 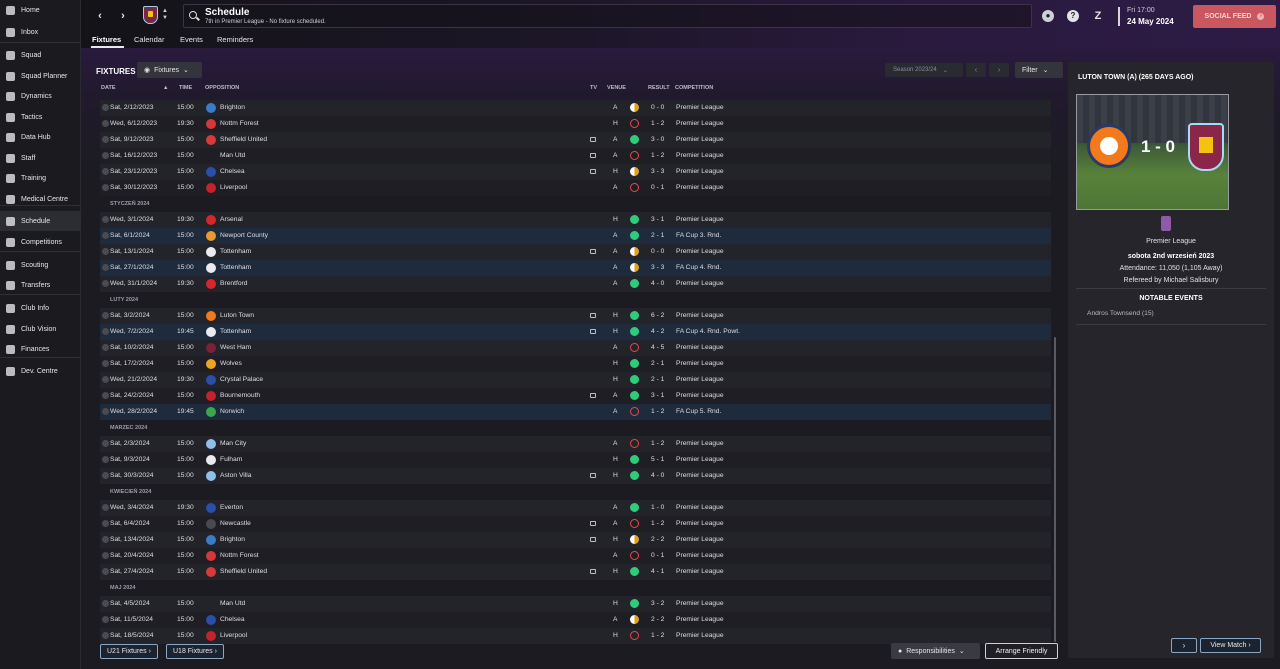 What do you see at coordinates (100, 16) in the screenshot?
I see `back-button: ‹` at bounding box center [100, 16].